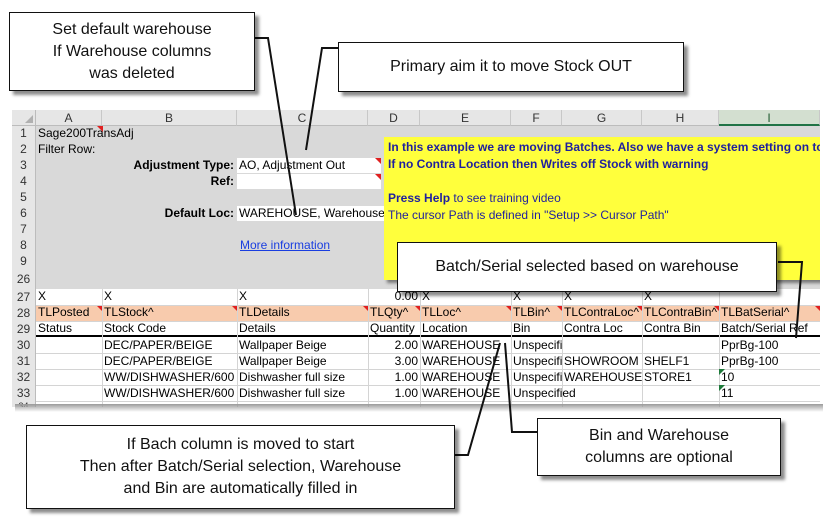 This screenshot has width=835, height=523. I want to click on callout-bin-warehouse: Bin and Warehouse columns are optional, so click(659, 447).